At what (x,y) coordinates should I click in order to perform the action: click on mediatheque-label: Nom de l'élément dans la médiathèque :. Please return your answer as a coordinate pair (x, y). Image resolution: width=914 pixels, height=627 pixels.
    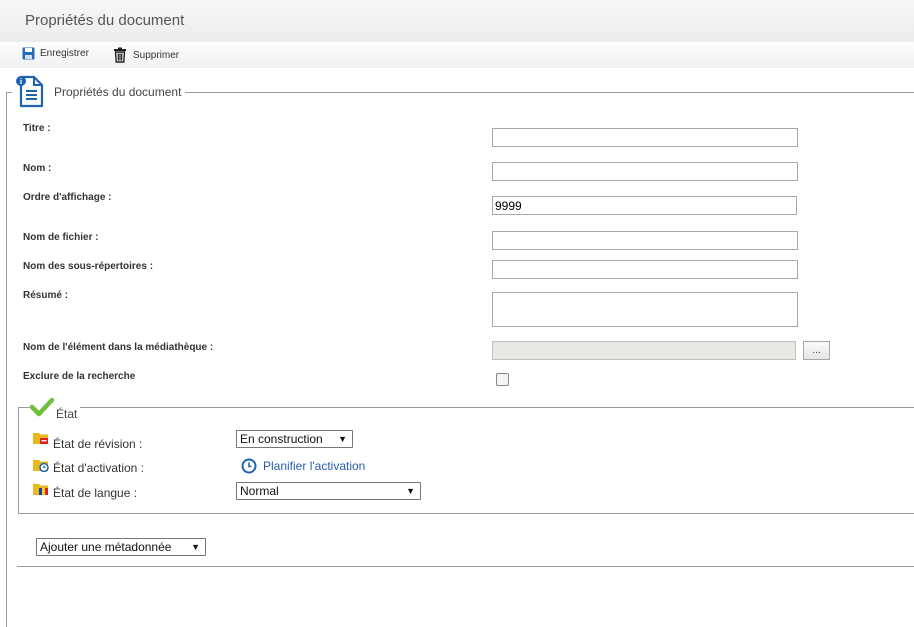
    Looking at the image, I should click on (118, 347).